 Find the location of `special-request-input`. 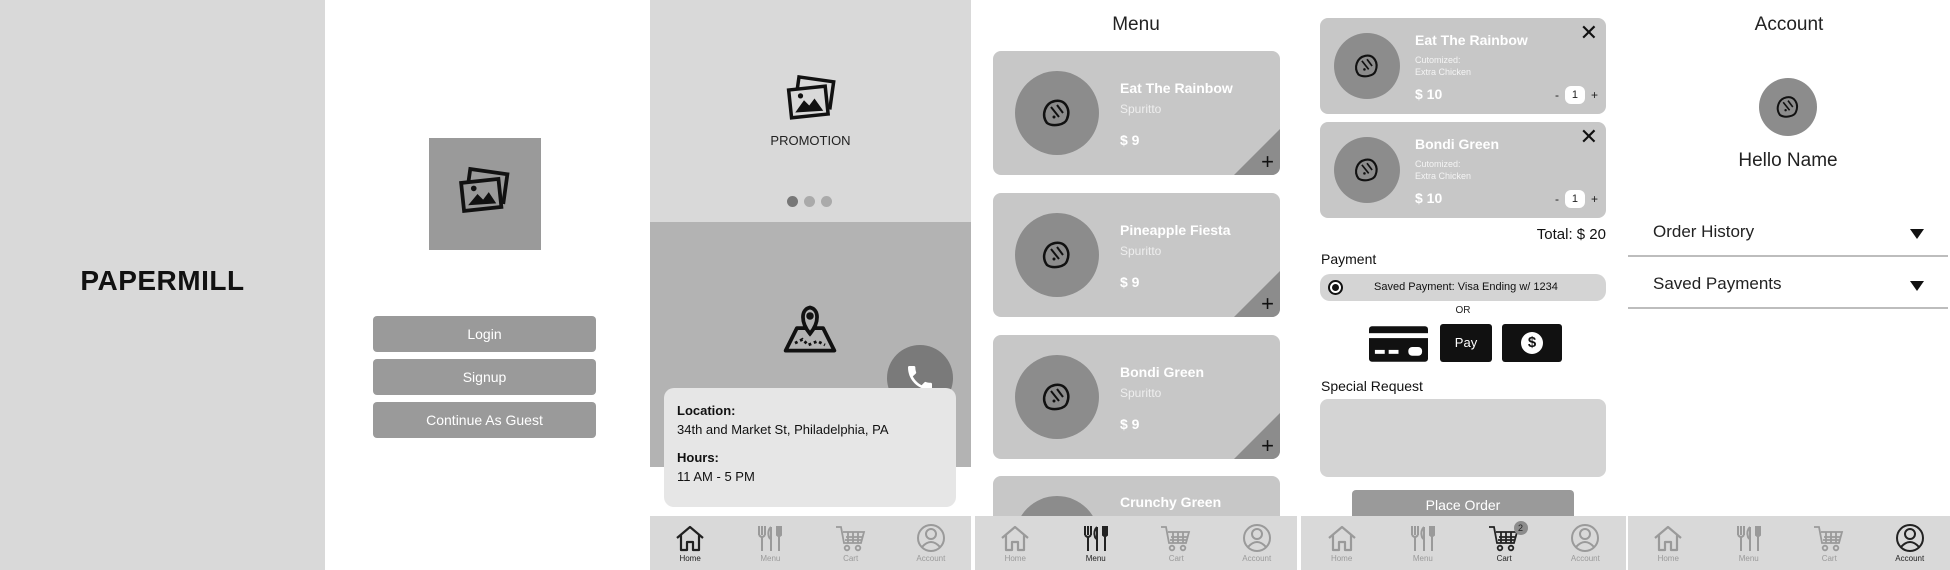

special-request-input is located at coordinates (1463, 438).